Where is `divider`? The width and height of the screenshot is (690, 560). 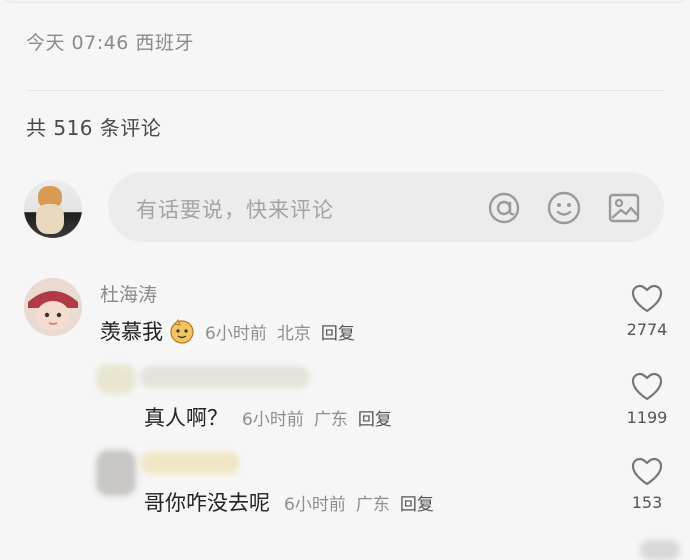
divider is located at coordinates (345, 90).